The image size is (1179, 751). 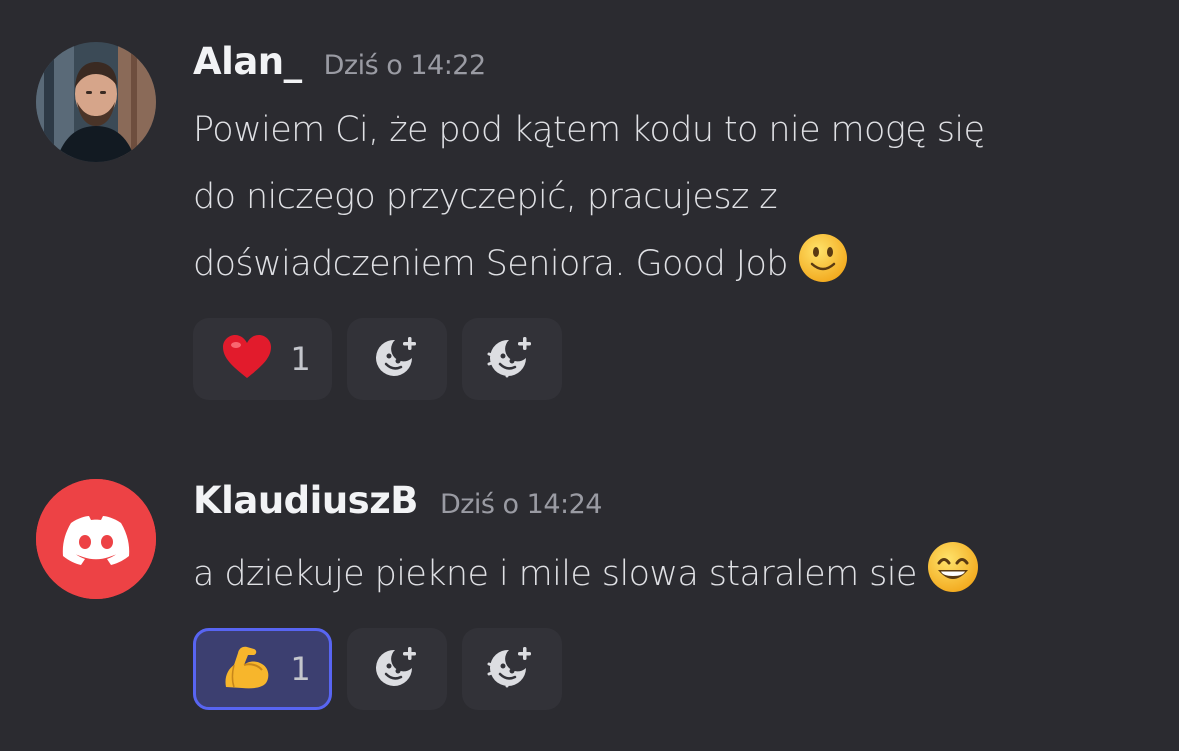 I want to click on message-header: Alan_ Dziś o 14:22, so click(x=339, y=61).